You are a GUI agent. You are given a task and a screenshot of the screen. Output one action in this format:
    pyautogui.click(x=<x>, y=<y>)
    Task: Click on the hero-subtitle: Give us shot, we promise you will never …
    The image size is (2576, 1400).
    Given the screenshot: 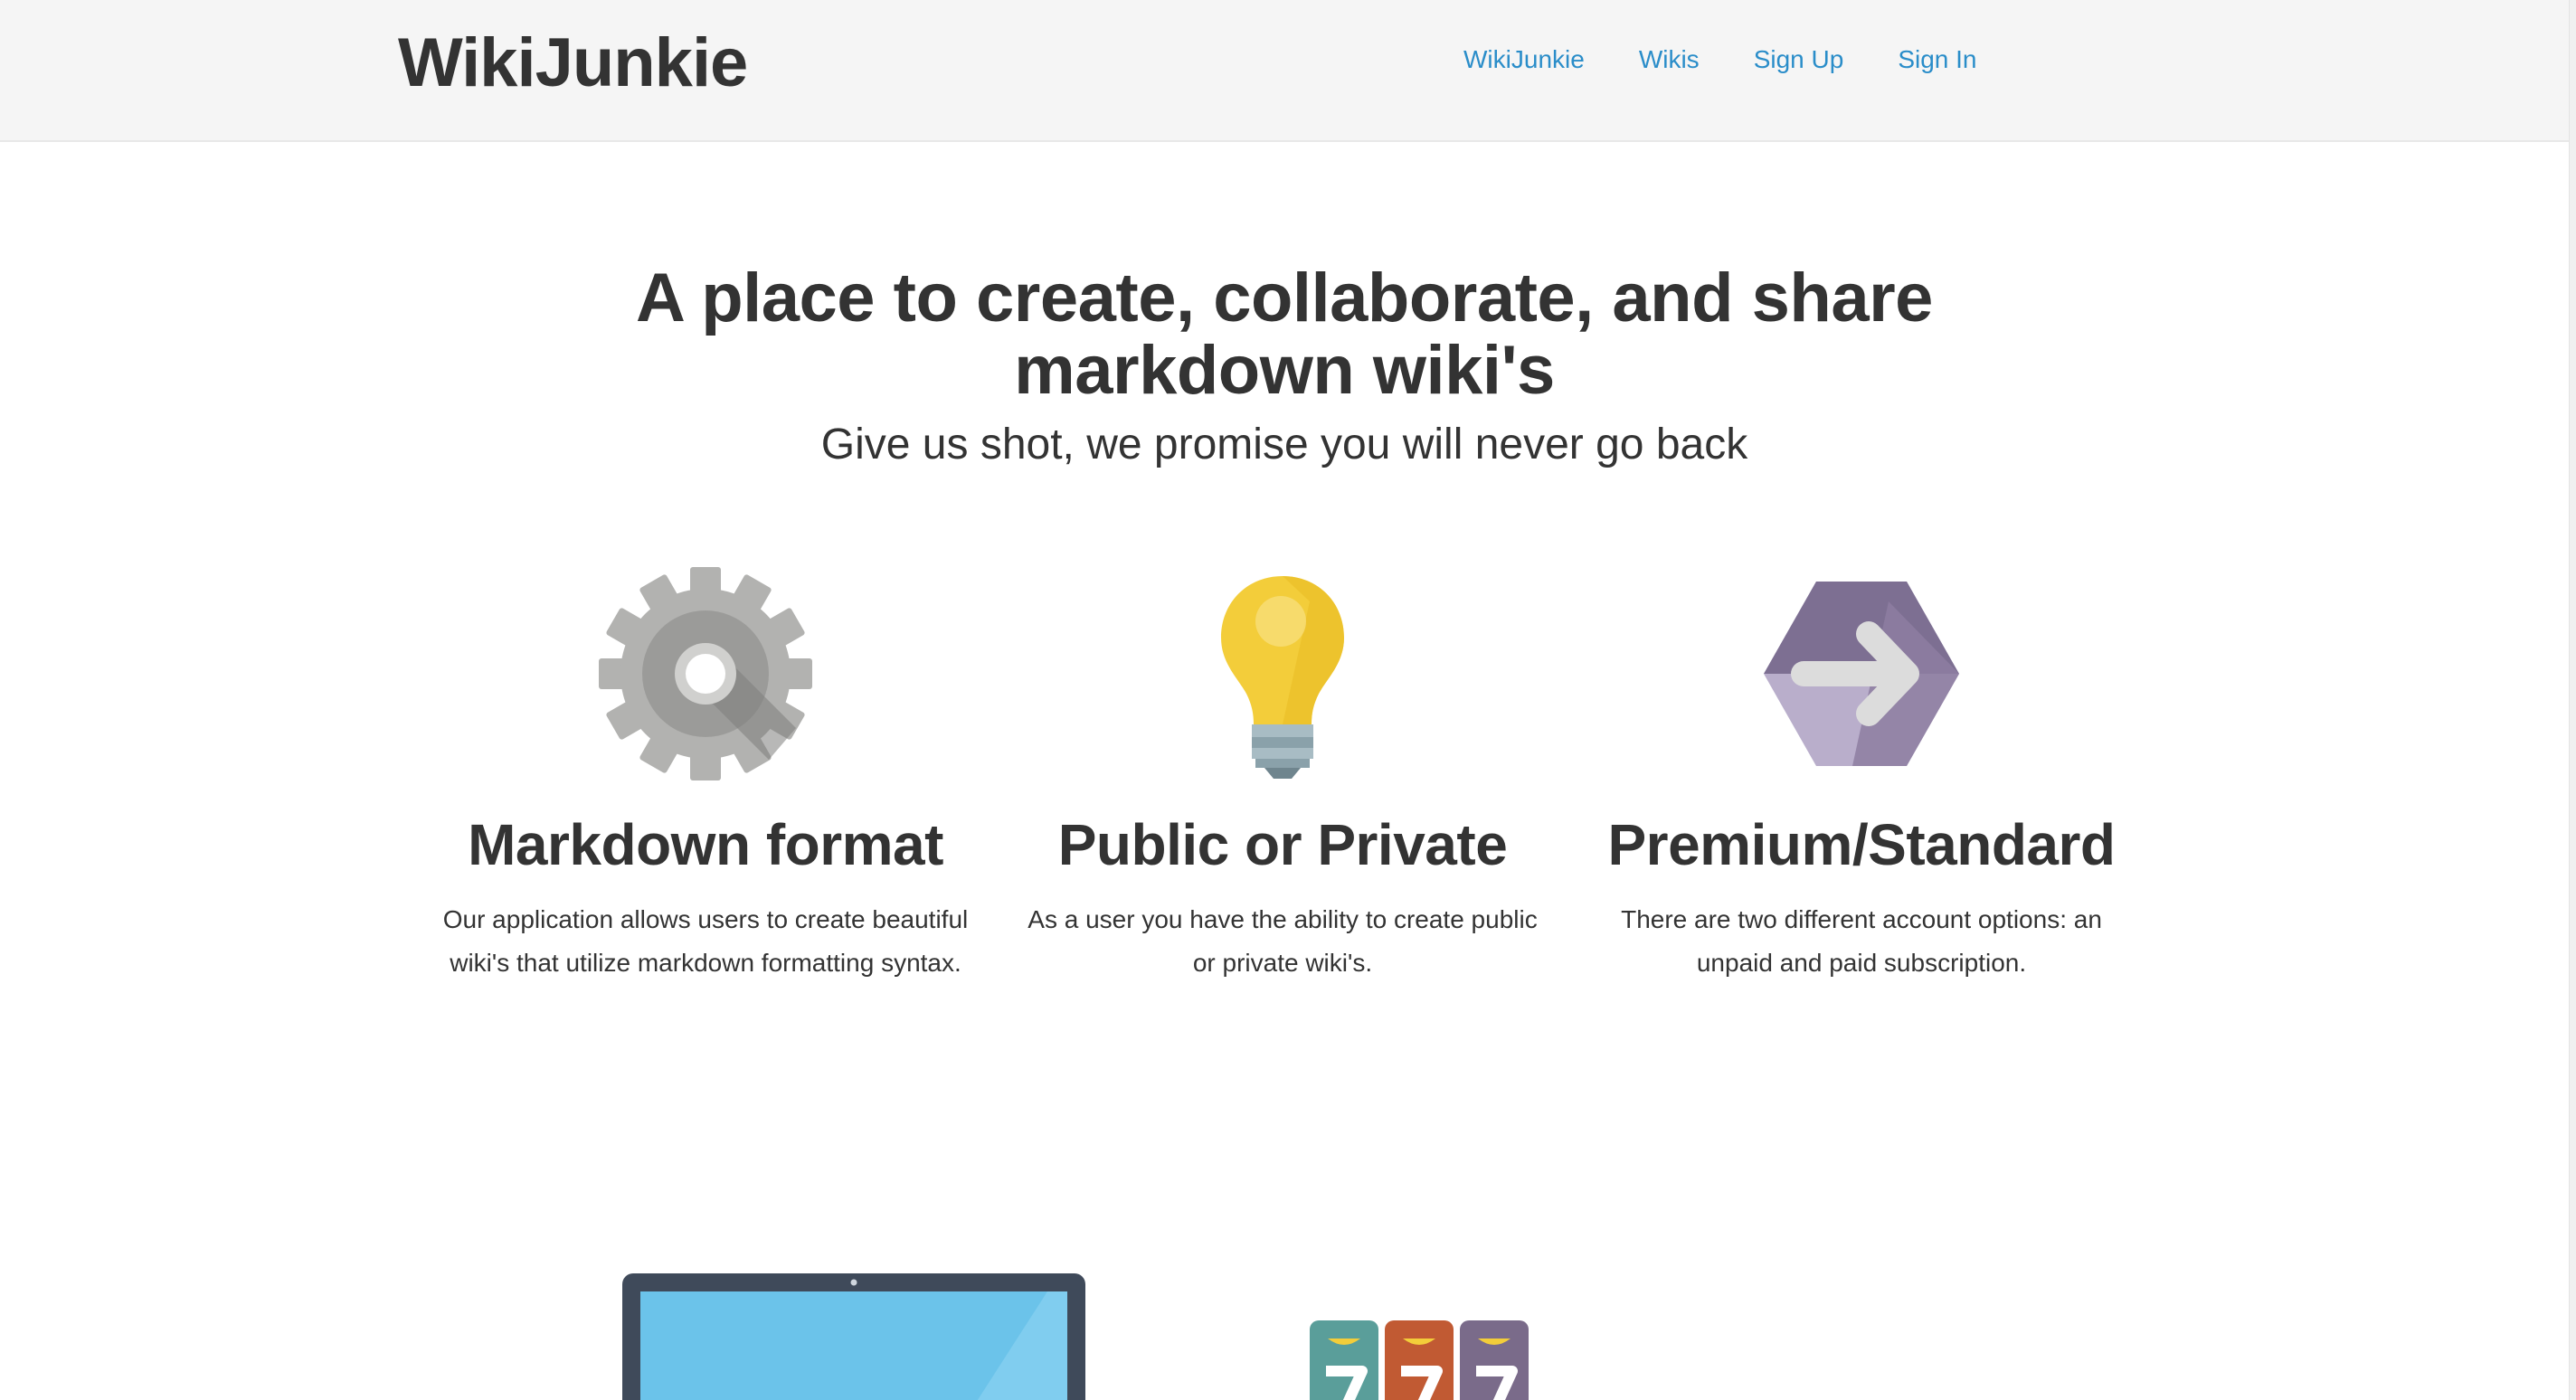 What is the action you would take?
    pyautogui.click(x=1284, y=444)
    